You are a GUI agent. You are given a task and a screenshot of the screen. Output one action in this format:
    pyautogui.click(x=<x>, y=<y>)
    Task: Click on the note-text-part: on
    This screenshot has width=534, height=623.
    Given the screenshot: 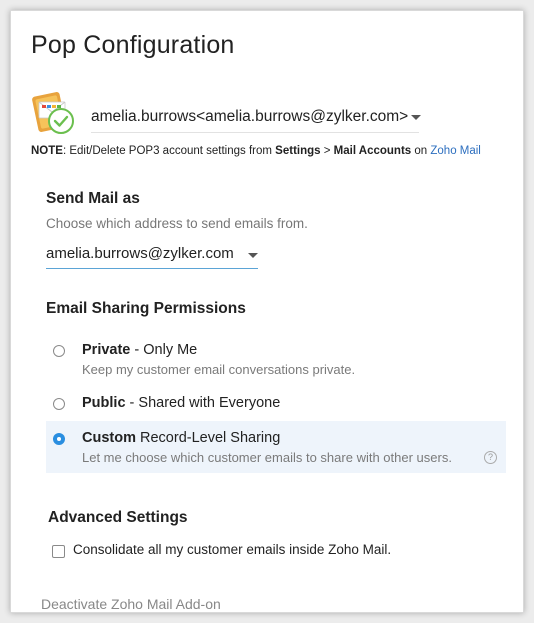 What is the action you would take?
    pyautogui.click(x=421, y=151)
    